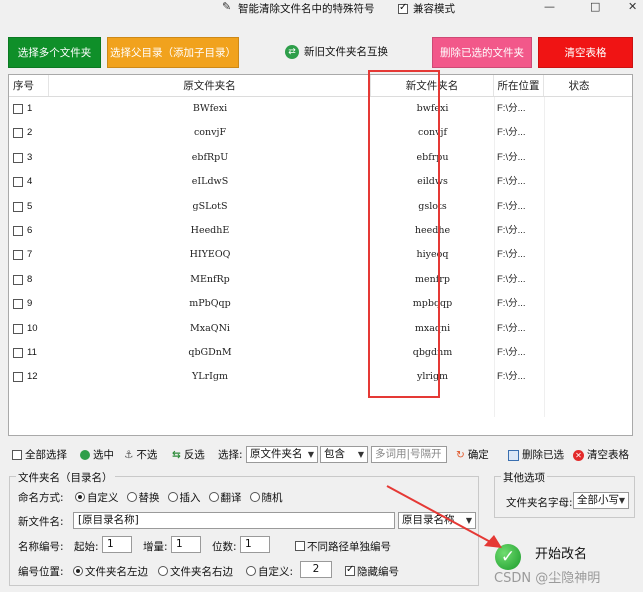 This screenshot has height=592, width=643. Describe the element at coordinates (225, 497) in the screenshot. I see `mode-radio-3: 翻译` at that location.